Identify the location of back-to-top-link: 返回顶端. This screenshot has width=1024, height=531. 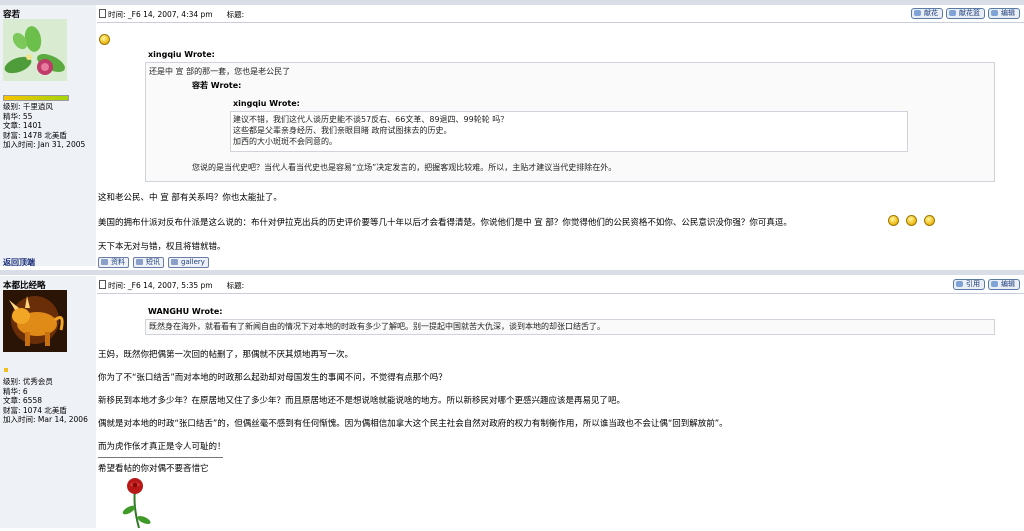
(19, 262).